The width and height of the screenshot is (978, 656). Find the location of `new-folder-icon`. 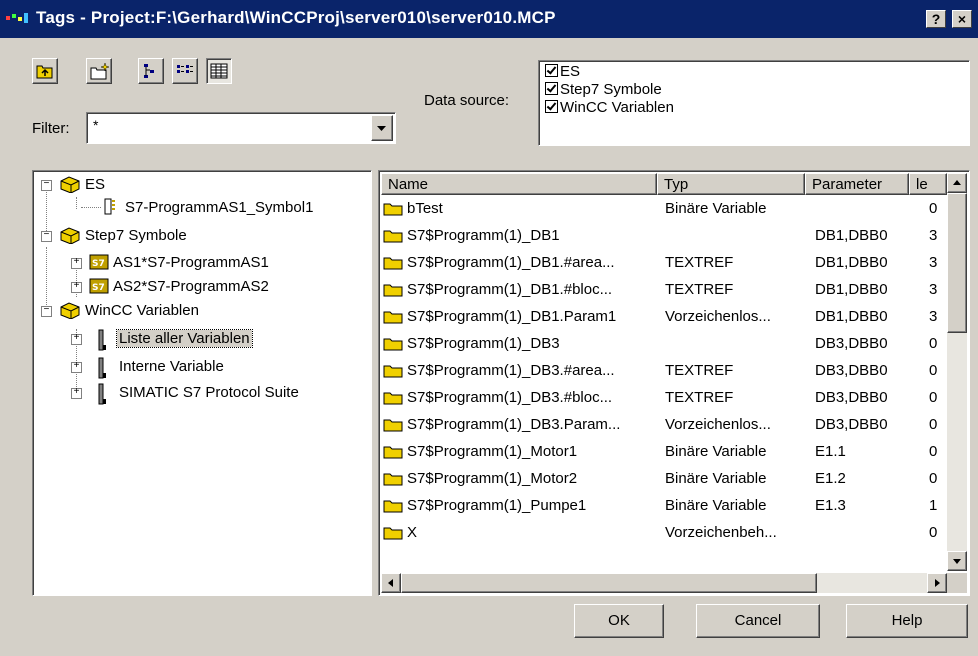

new-folder-icon is located at coordinates (100, 71).